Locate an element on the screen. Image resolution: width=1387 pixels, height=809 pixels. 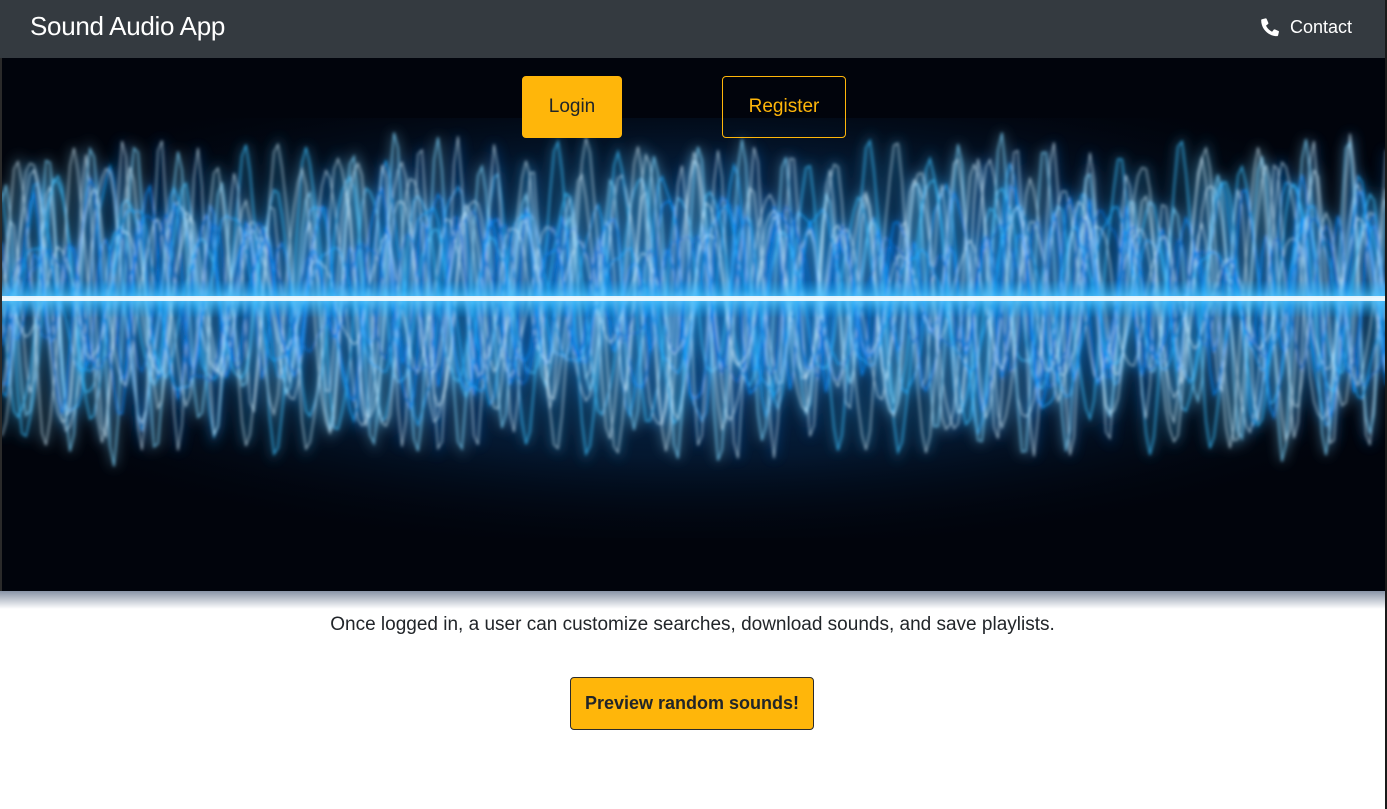
hero-shadow is located at coordinates (692, 600).